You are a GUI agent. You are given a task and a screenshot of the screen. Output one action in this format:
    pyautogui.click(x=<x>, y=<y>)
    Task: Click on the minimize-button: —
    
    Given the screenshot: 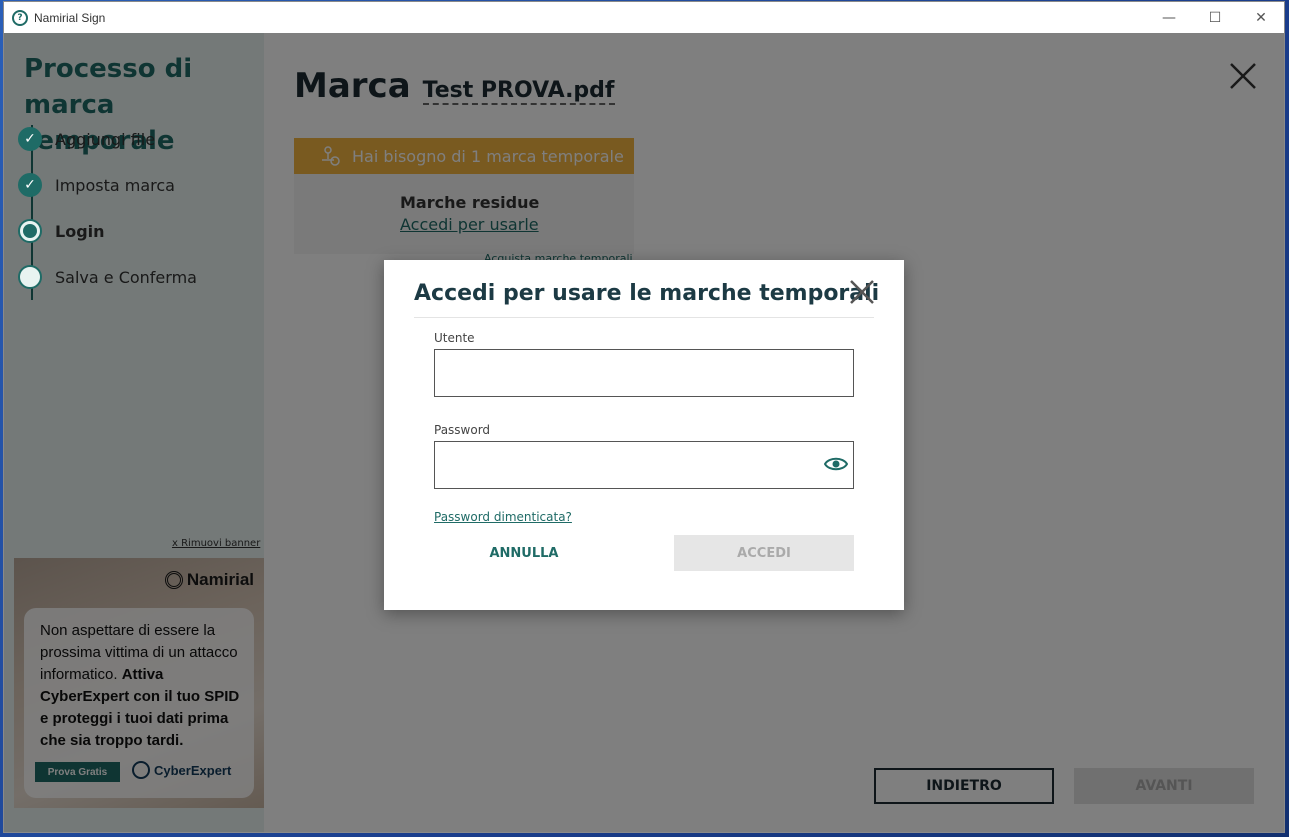 What is the action you would take?
    pyautogui.click(x=1169, y=17)
    